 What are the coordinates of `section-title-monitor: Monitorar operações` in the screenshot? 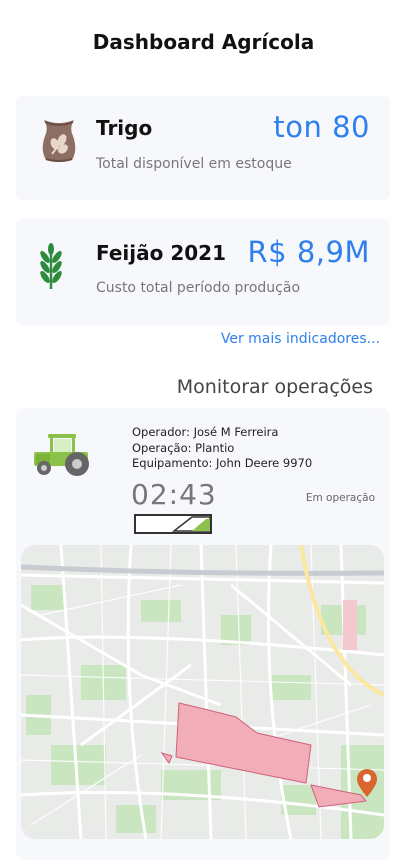 It's located at (274, 387).